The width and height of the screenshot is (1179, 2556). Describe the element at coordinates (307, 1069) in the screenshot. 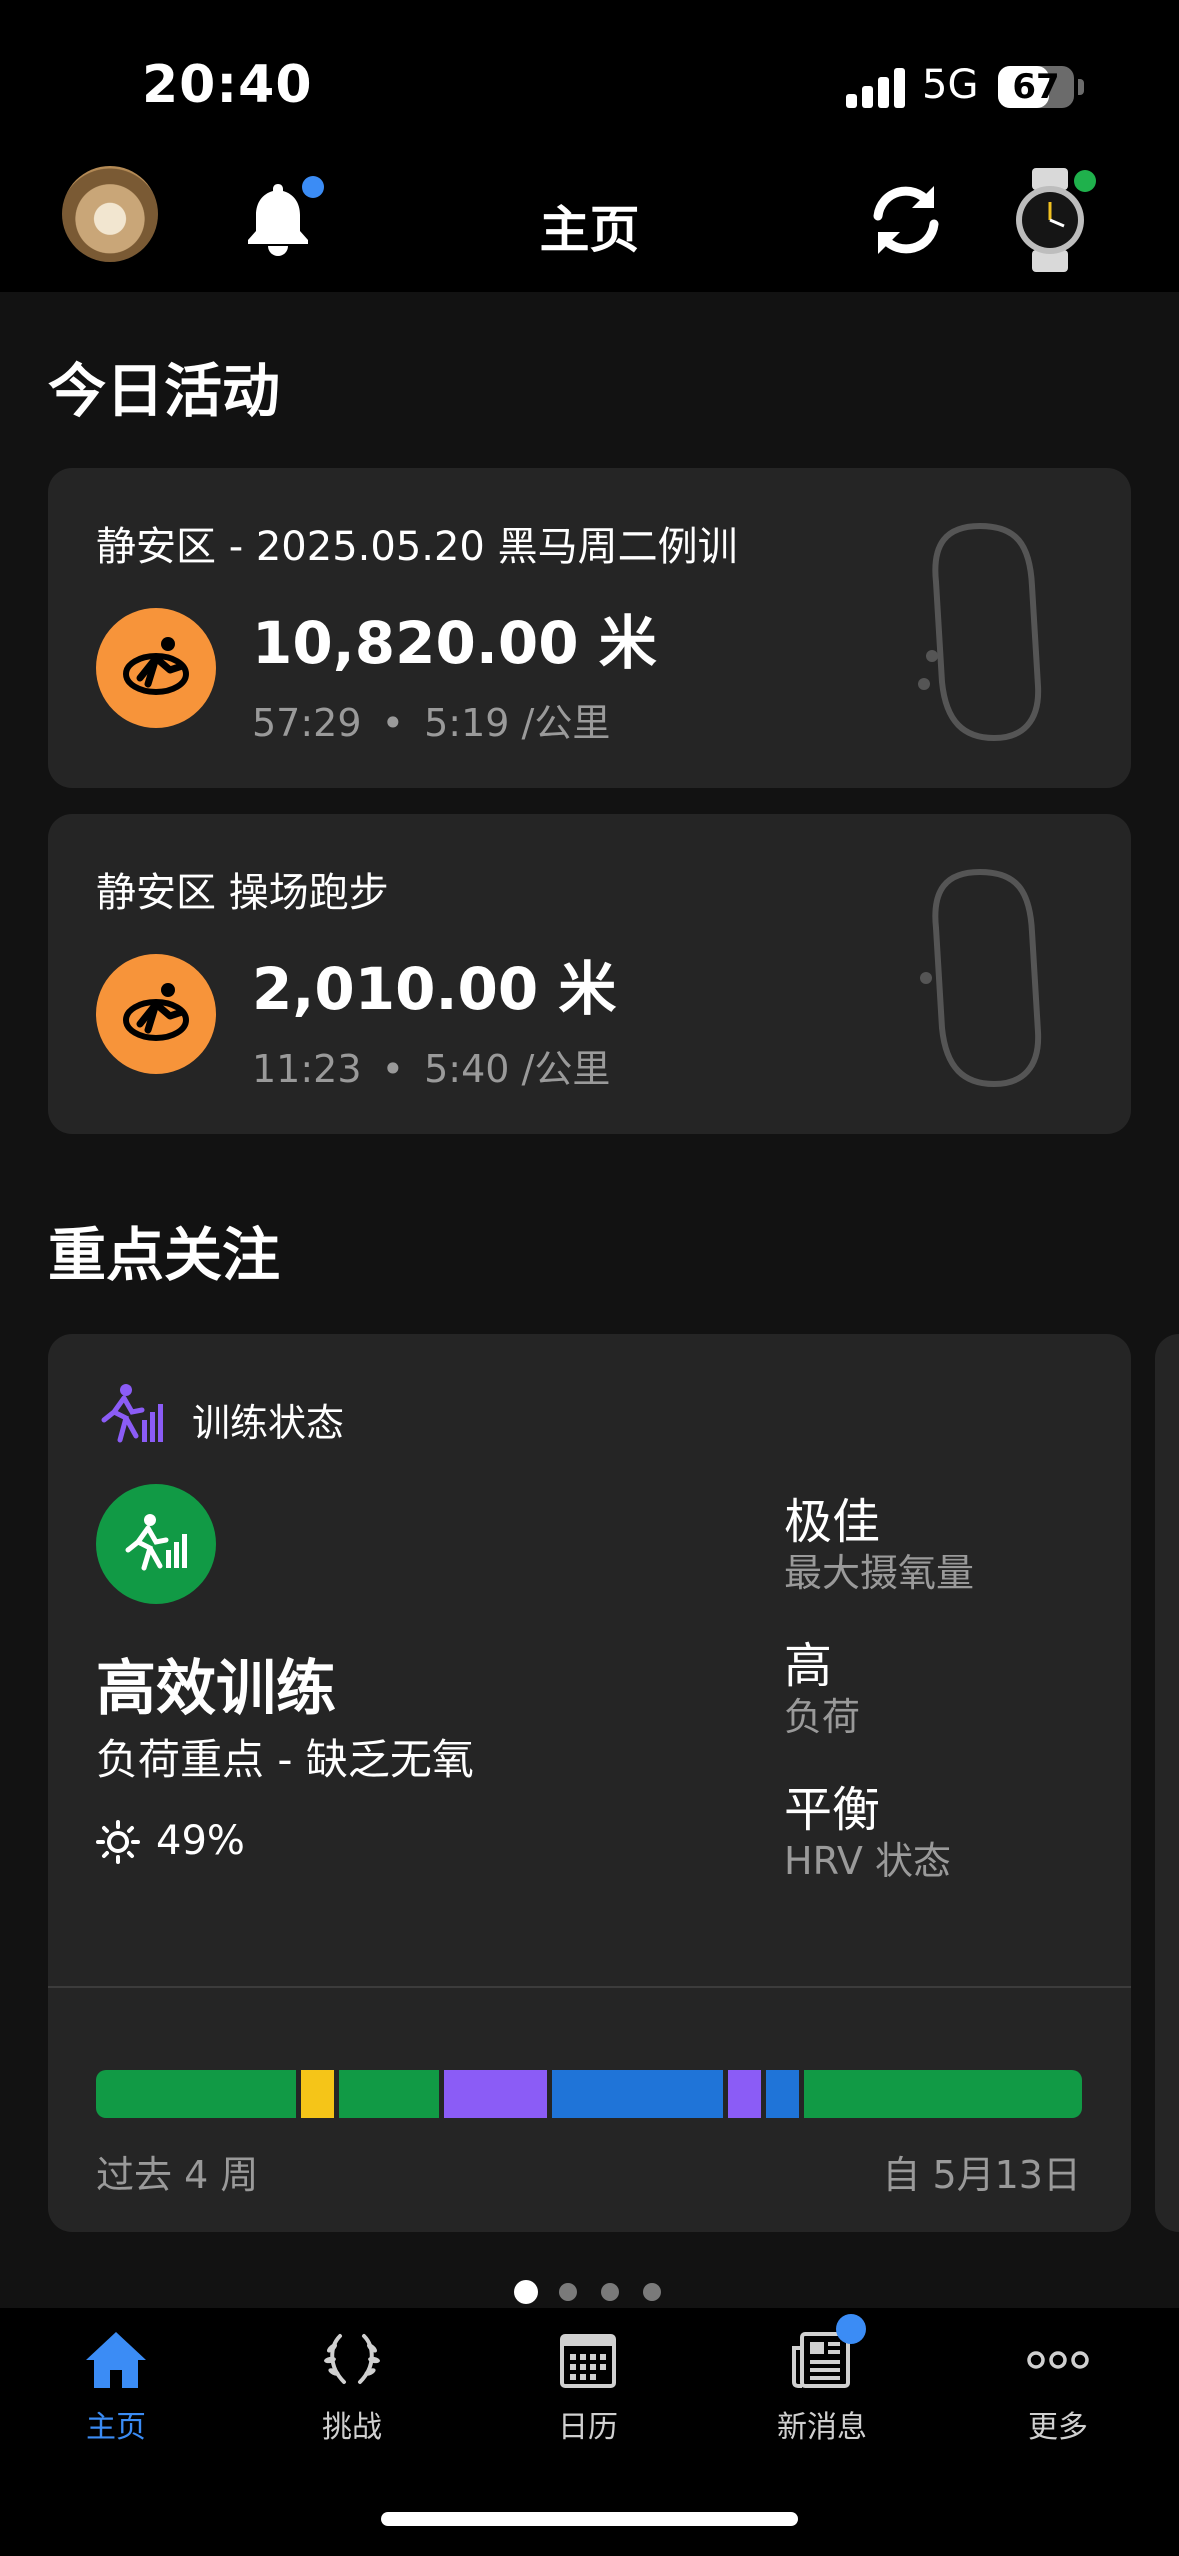

I see `activity-time: 11:23` at that location.